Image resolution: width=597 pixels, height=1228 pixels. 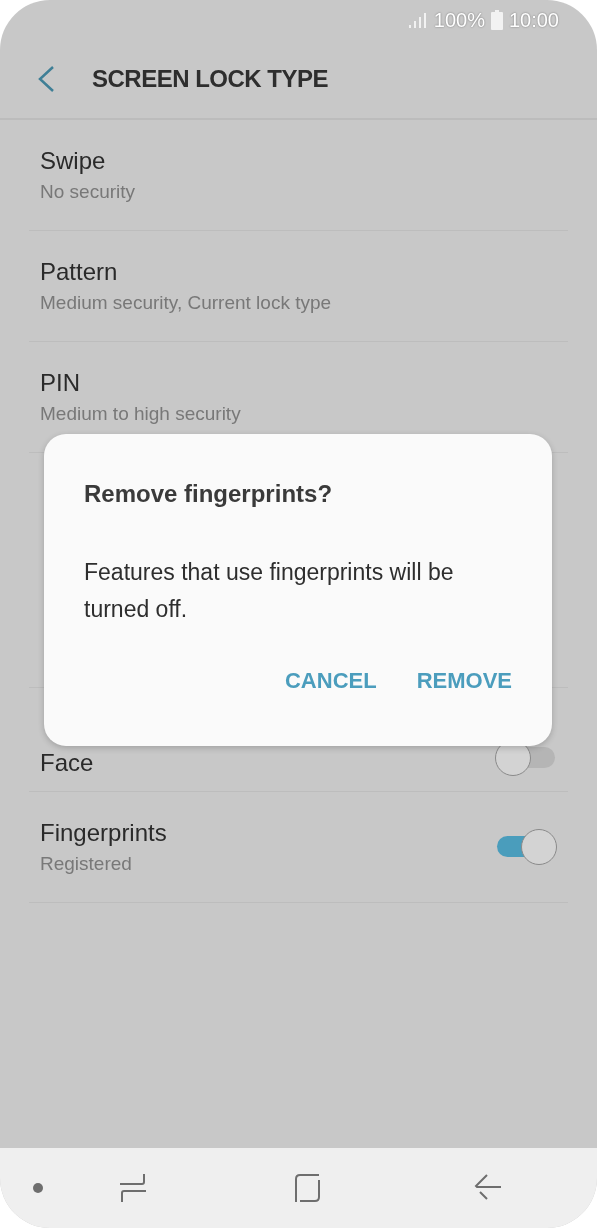 I want to click on option-title: PIN, so click(x=60, y=383).